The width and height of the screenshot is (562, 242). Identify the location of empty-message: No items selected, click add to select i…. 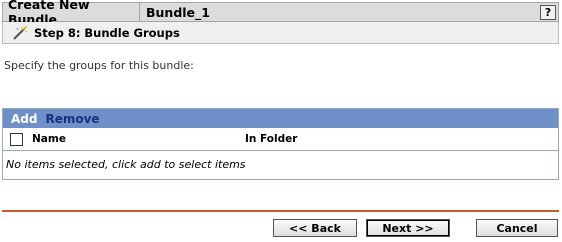
(126, 164).